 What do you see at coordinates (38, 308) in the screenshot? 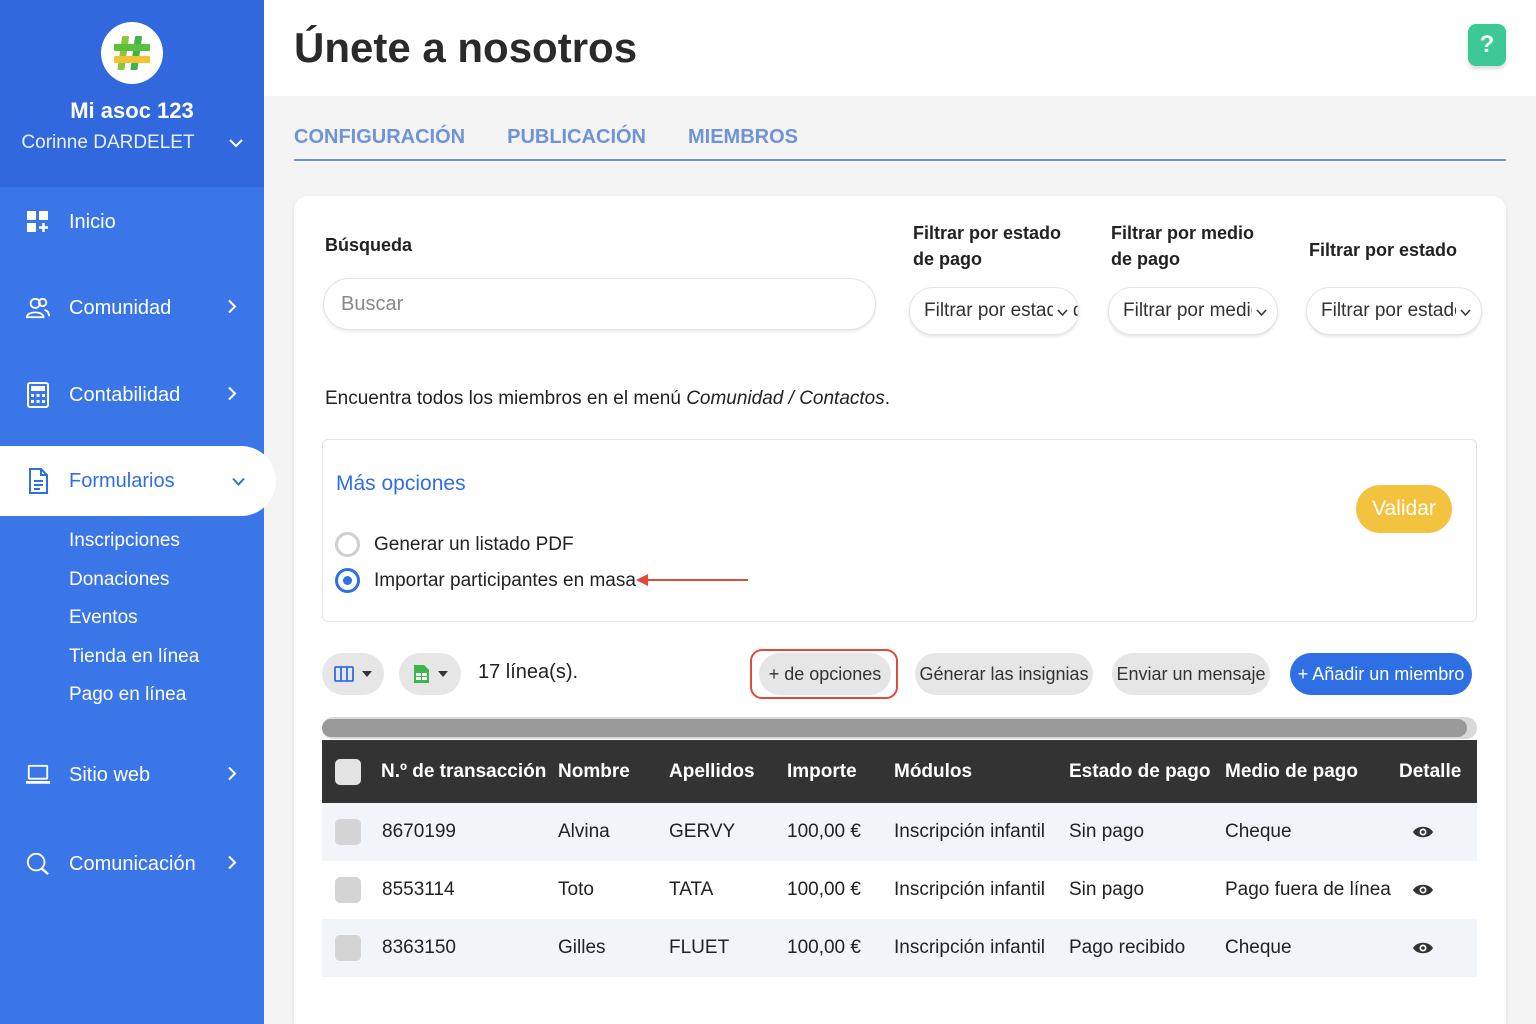
I see `users-icon` at bounding box center [38, 308].